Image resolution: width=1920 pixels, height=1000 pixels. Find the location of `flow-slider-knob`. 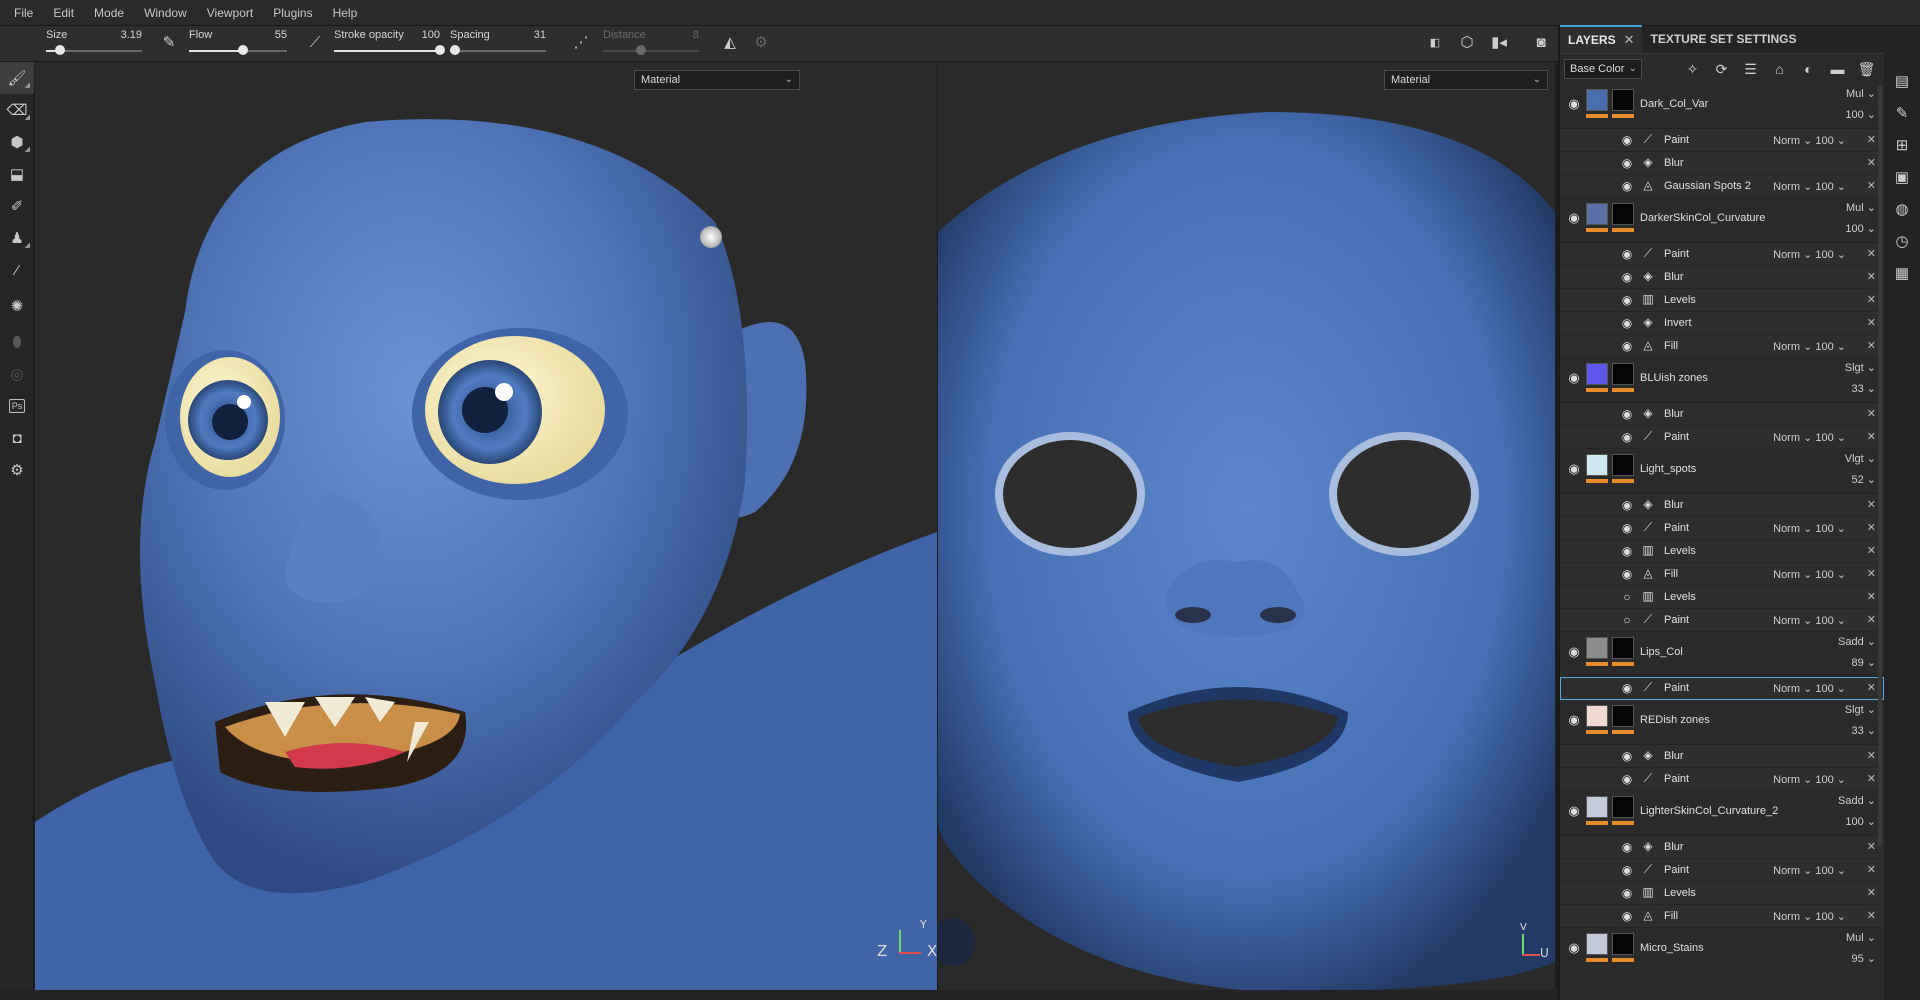

flow-slider-knob is located at coordinates (242, 50).